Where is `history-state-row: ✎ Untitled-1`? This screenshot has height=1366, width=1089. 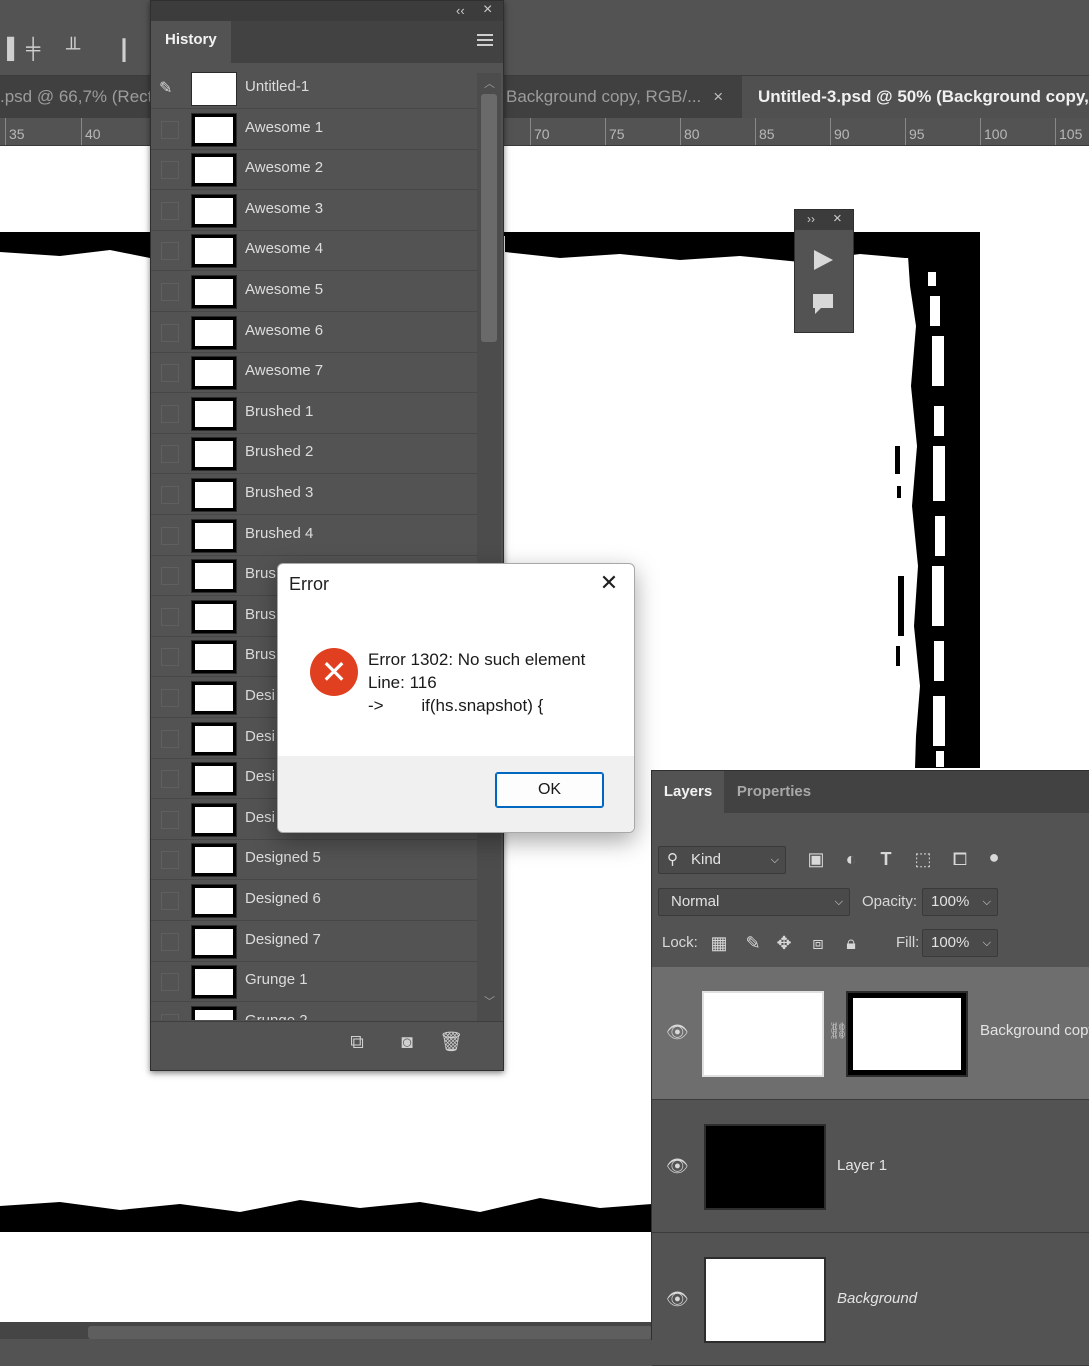
history-state-row: ✎ Untitled-1 is located at coordinates (314, 88).